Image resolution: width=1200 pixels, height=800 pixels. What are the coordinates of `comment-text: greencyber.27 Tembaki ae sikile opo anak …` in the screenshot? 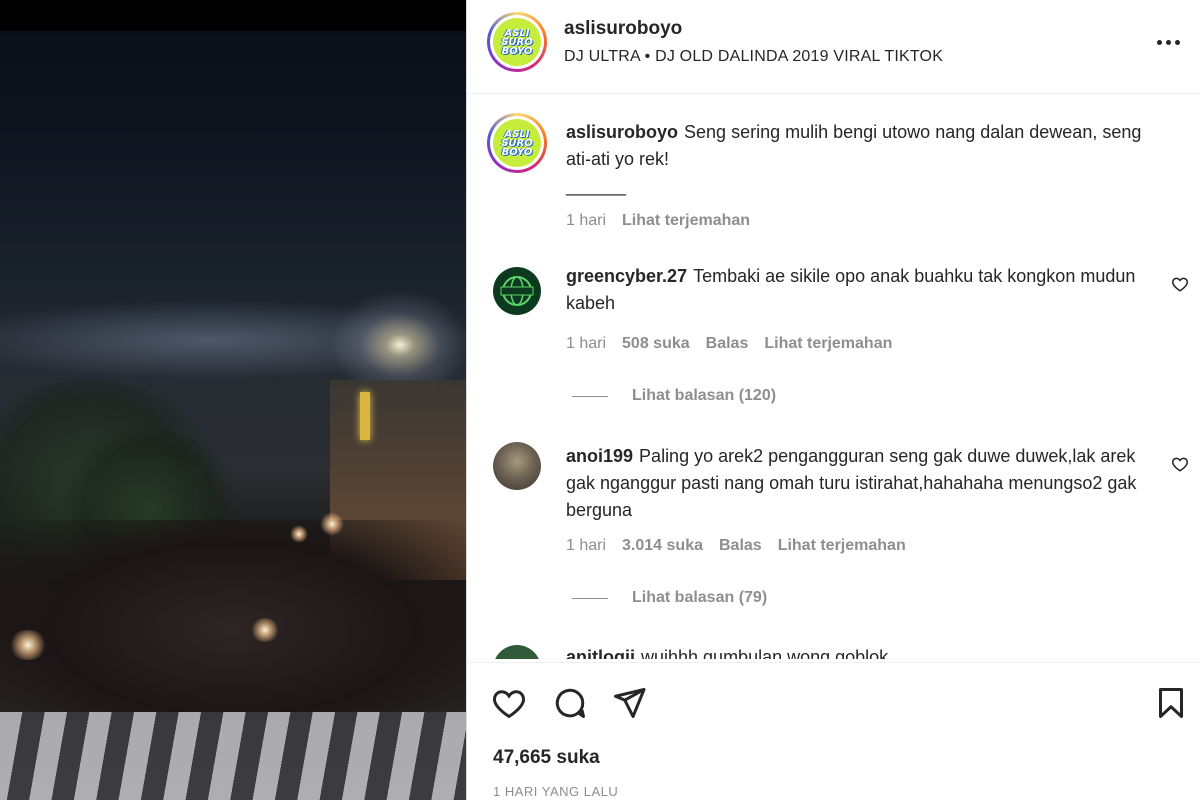 It's located at (861, 290).